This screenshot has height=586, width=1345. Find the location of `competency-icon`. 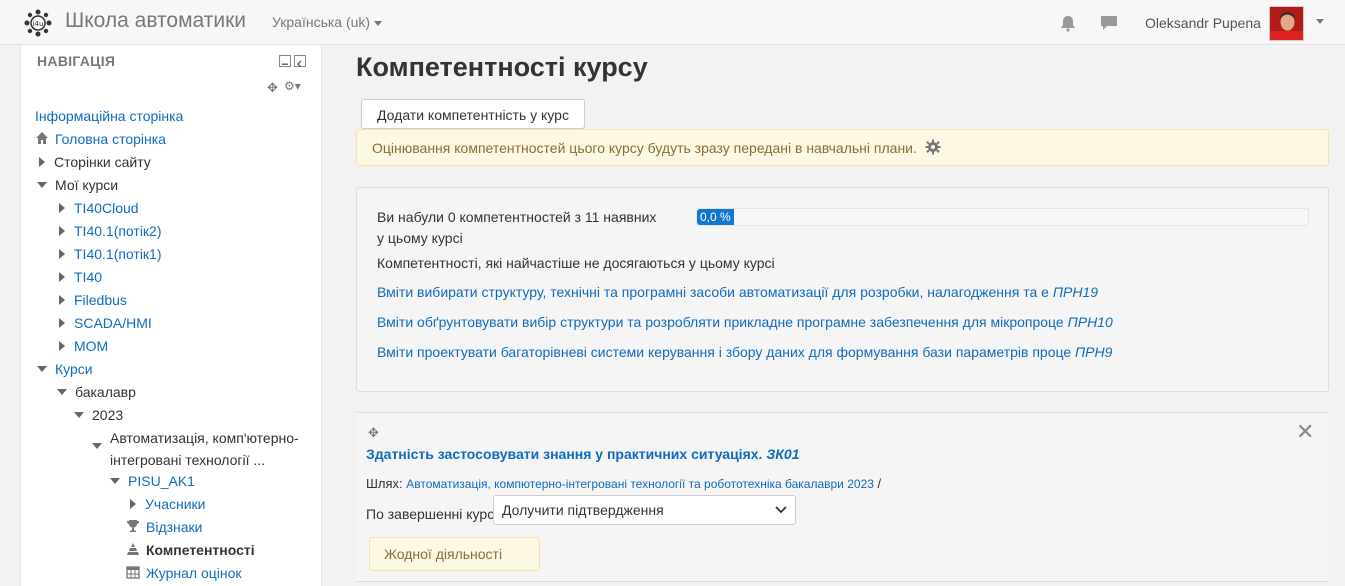

competency-icon is located at coordinates (133, 549).